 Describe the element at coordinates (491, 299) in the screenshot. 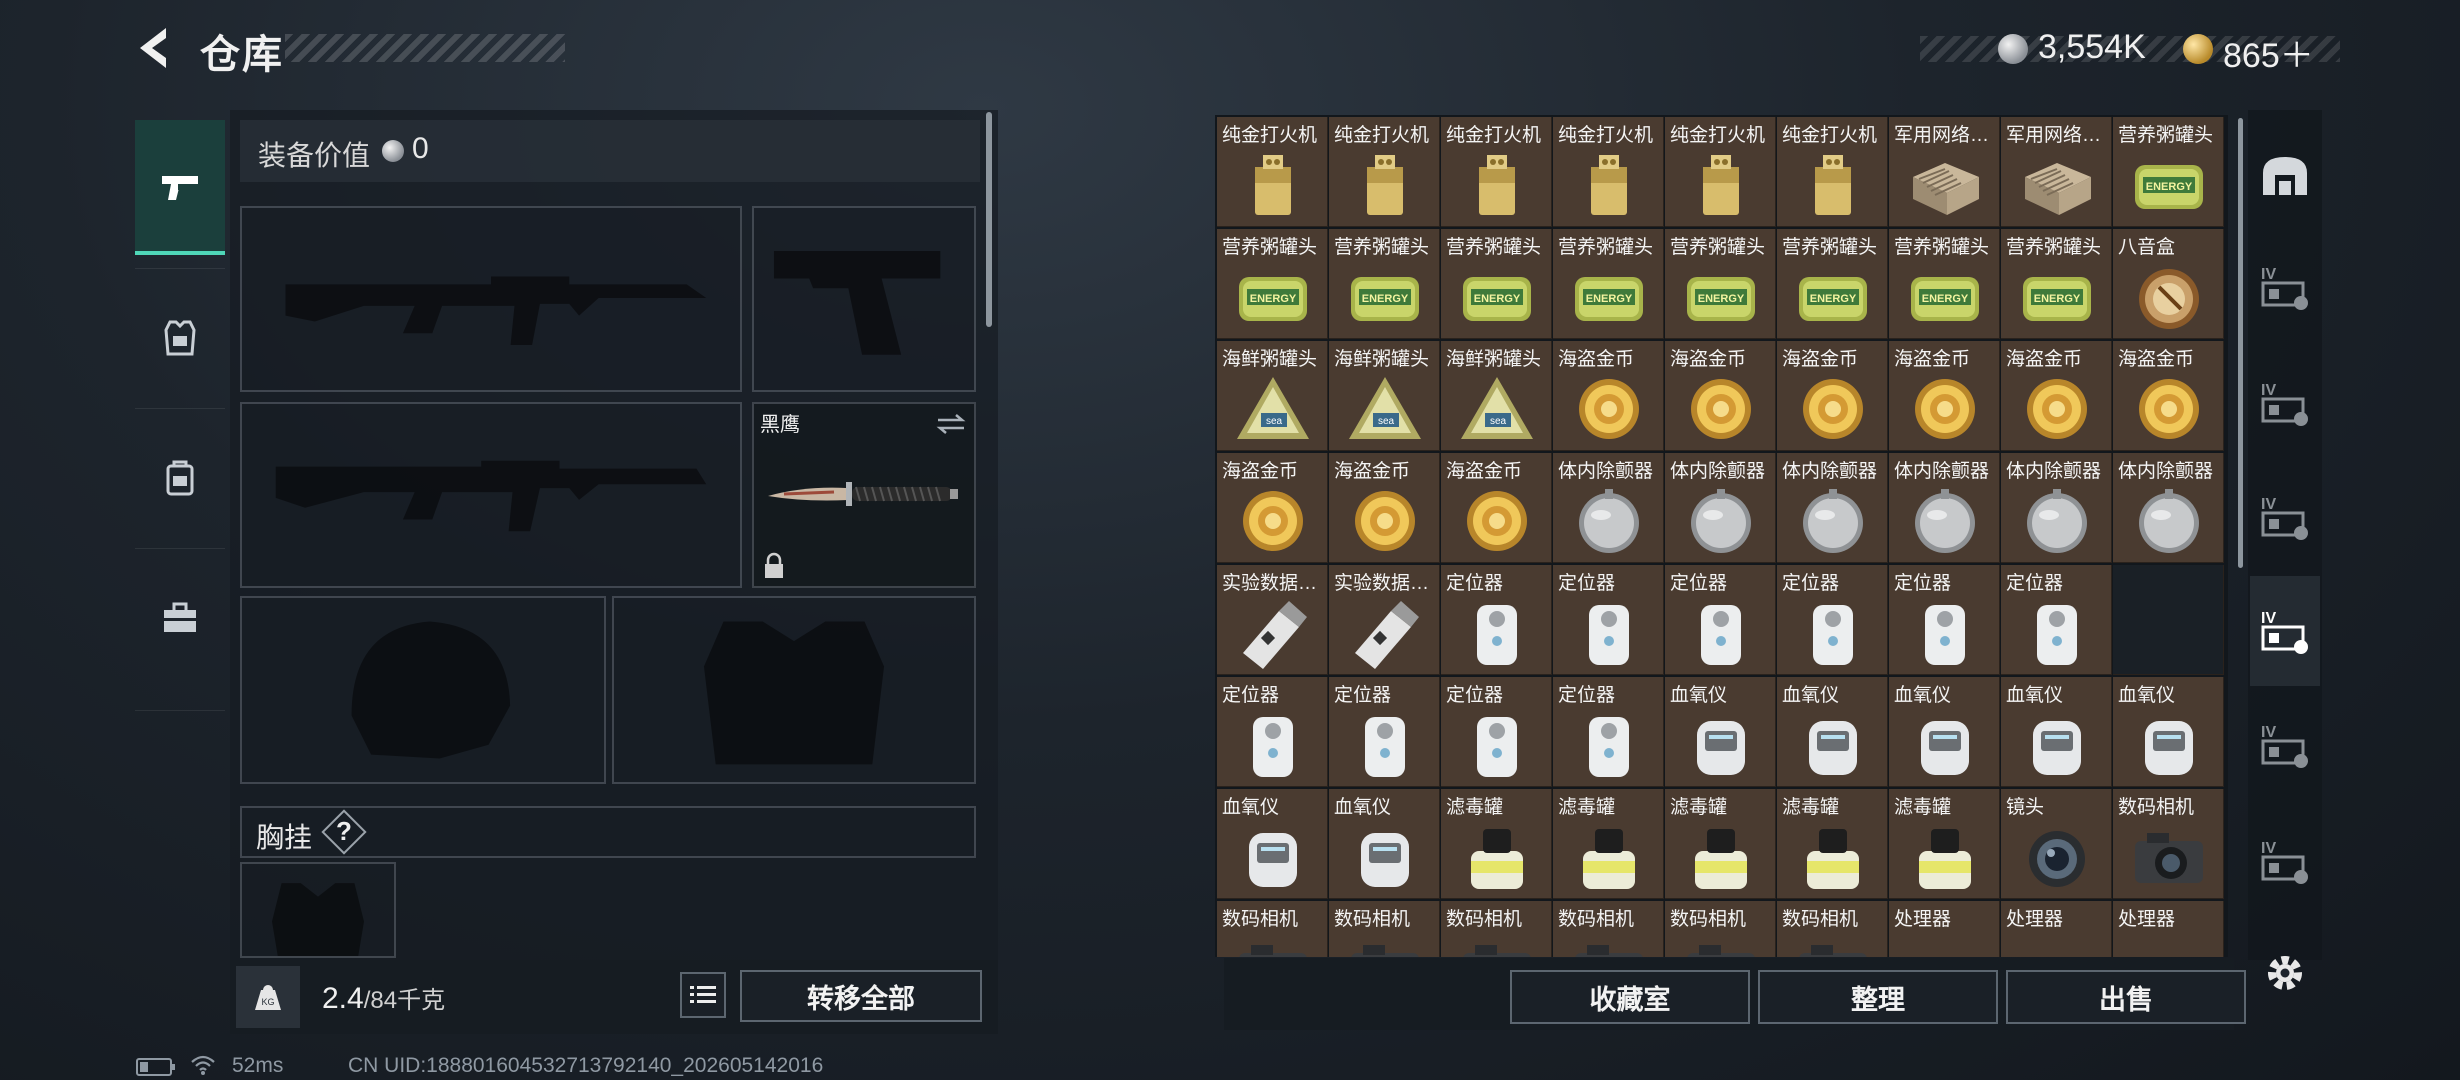

I see `primary-weapon-slot` at that location.